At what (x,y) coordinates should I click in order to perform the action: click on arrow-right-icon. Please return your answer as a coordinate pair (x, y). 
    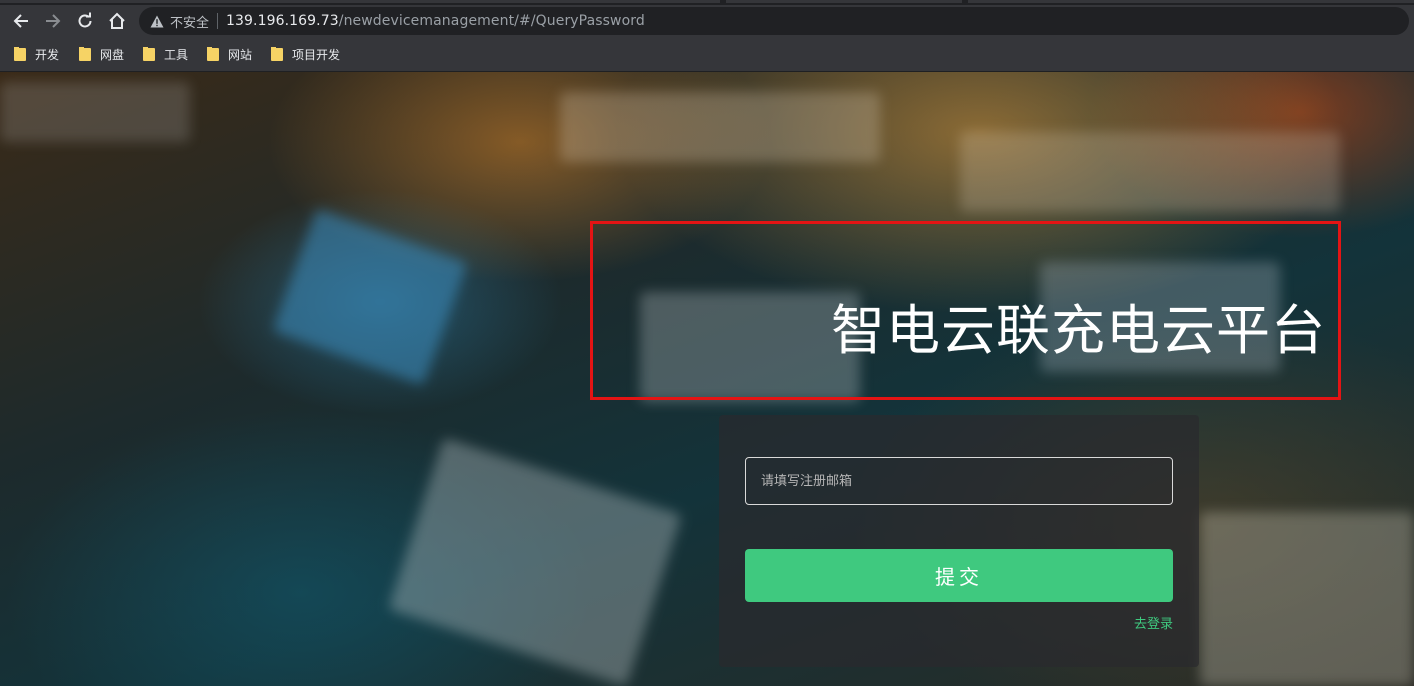
    Looking at the image, I should click on (53, 21).